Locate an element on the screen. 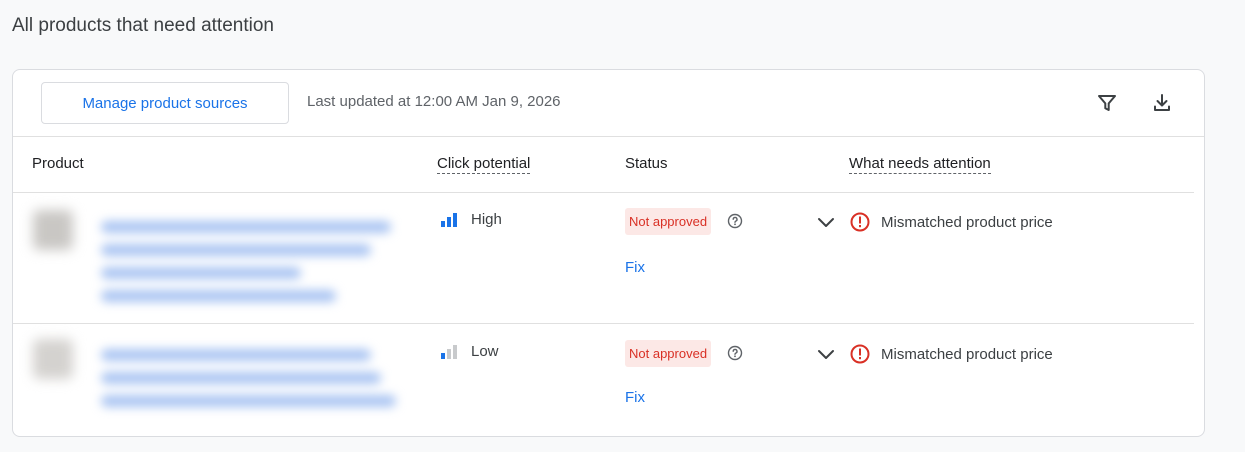 This screenshot has height=452, width=1245. column-header-status: Status is located at coordinates (646, 163).